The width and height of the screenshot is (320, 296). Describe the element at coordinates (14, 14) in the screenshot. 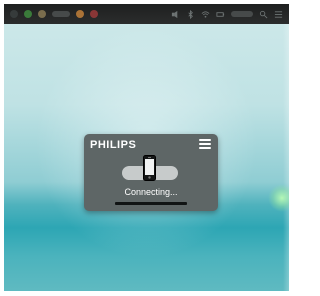

I see `status-dot-icon` at that location.